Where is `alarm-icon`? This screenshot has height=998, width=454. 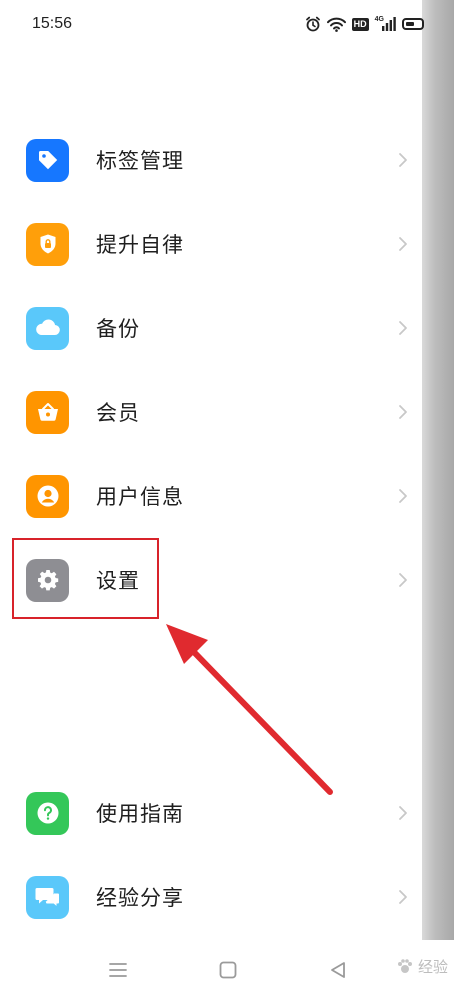 alarm-icon is located at coordinates (313, 24).